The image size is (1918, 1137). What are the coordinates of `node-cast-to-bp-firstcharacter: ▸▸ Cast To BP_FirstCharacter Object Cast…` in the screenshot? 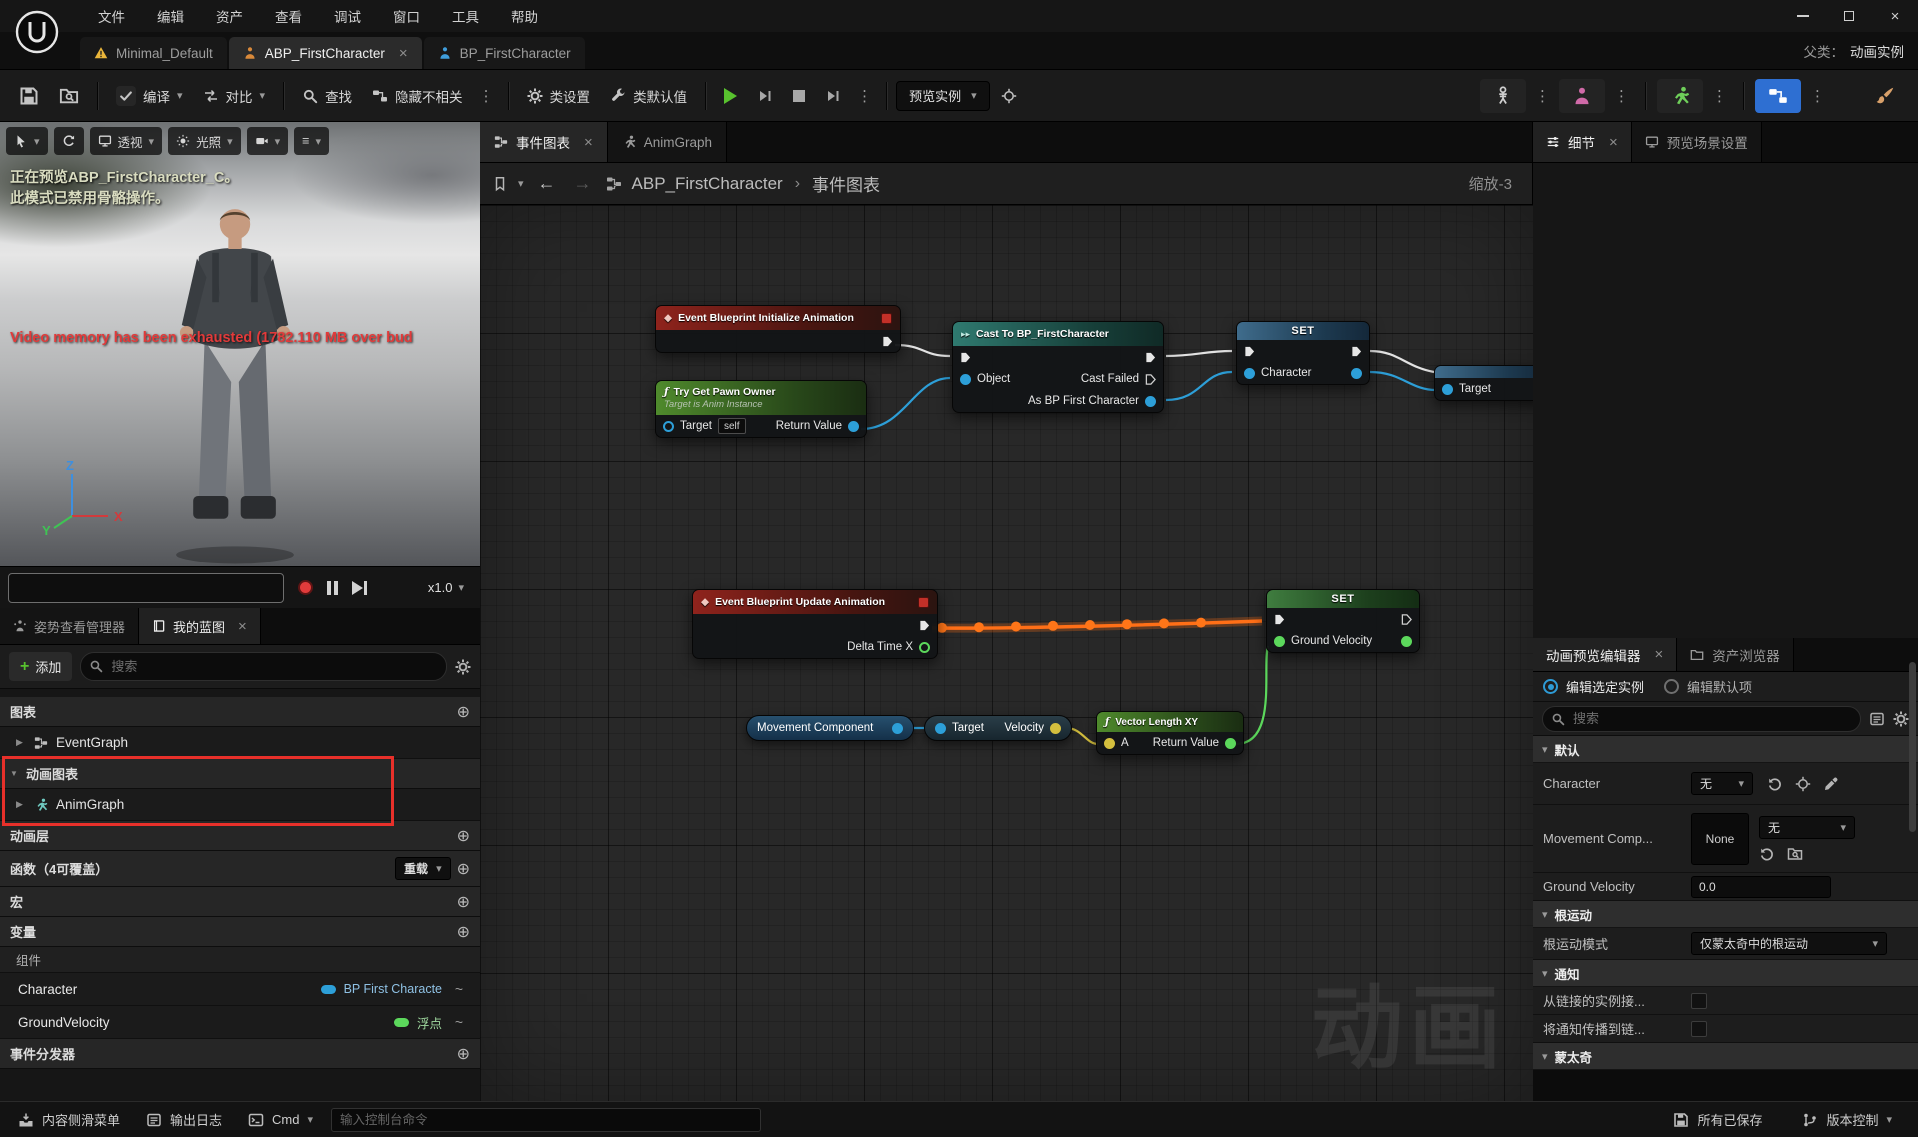 It's located at (1058, 367).